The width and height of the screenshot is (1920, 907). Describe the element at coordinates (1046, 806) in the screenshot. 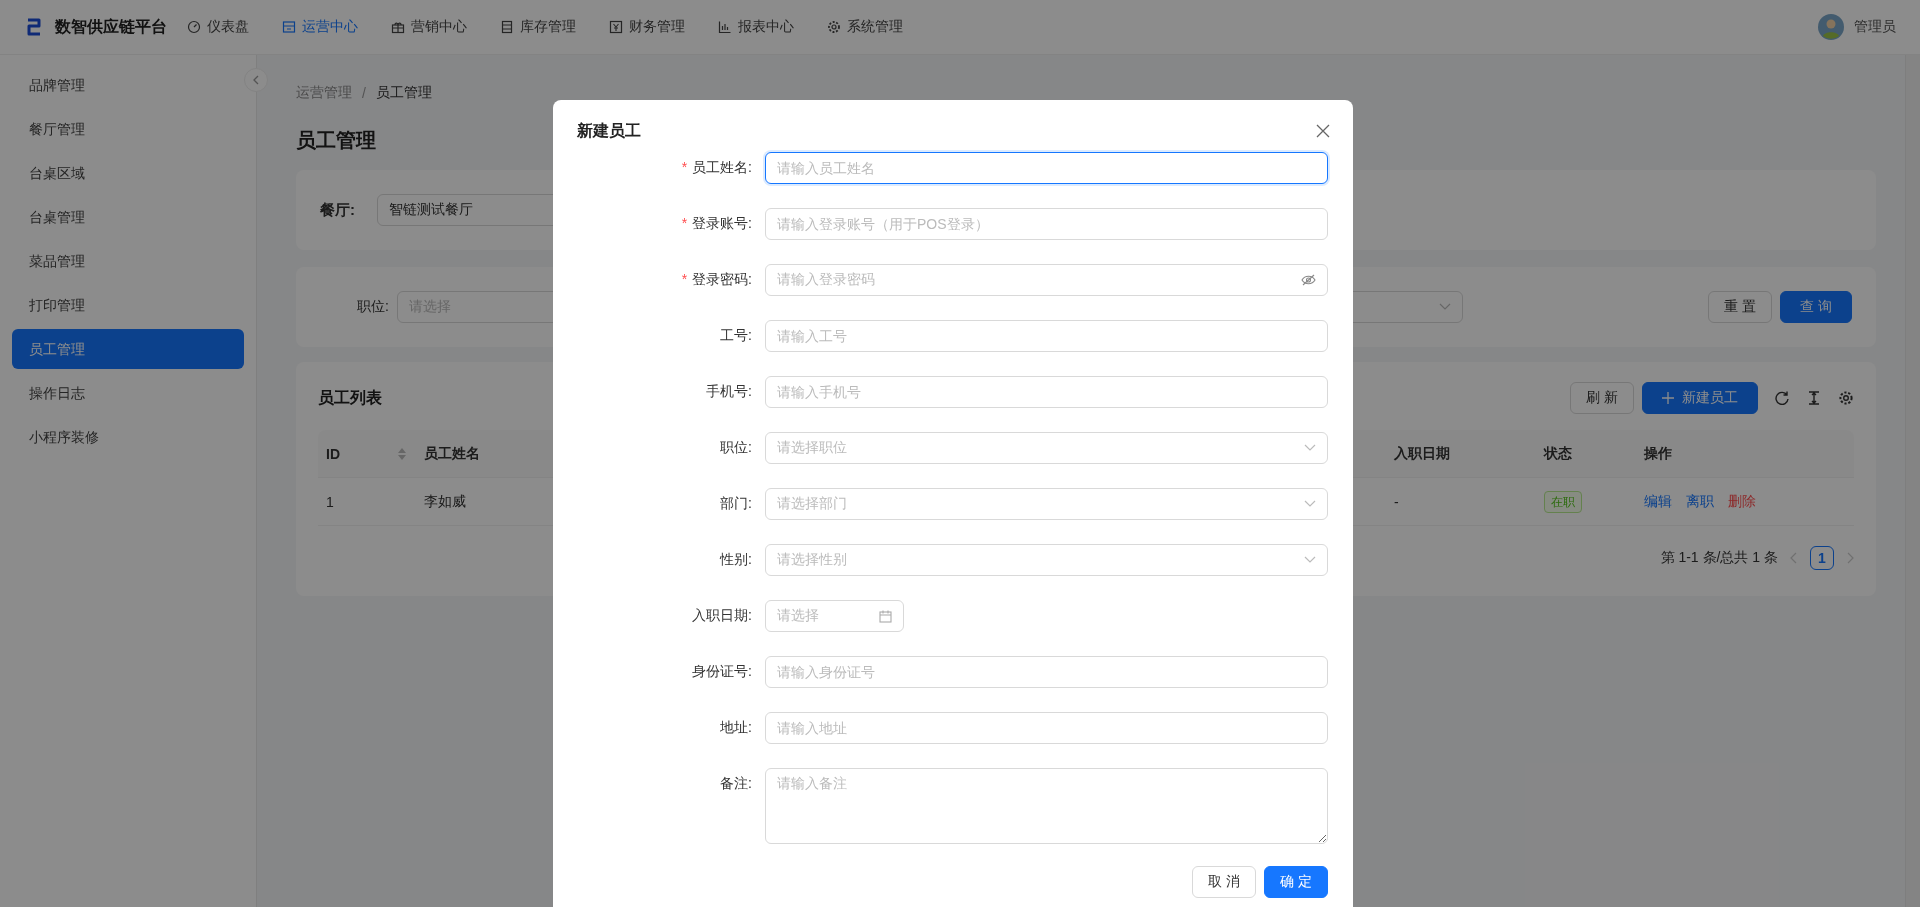

I see `notes-field: 请输入备注` at that location.